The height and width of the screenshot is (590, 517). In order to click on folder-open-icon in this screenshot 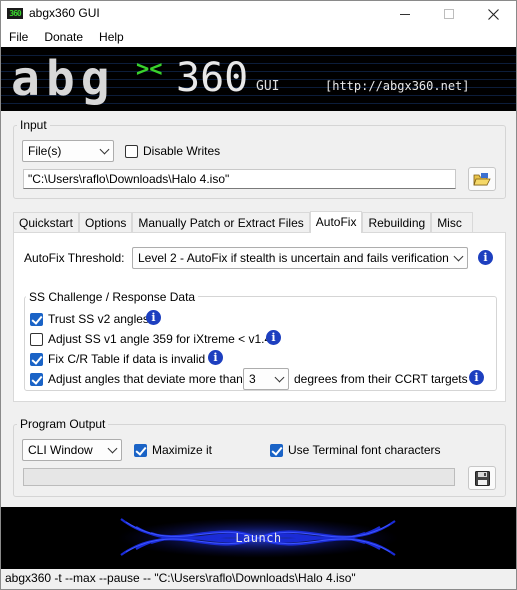, I will do `click(482, 178)`.